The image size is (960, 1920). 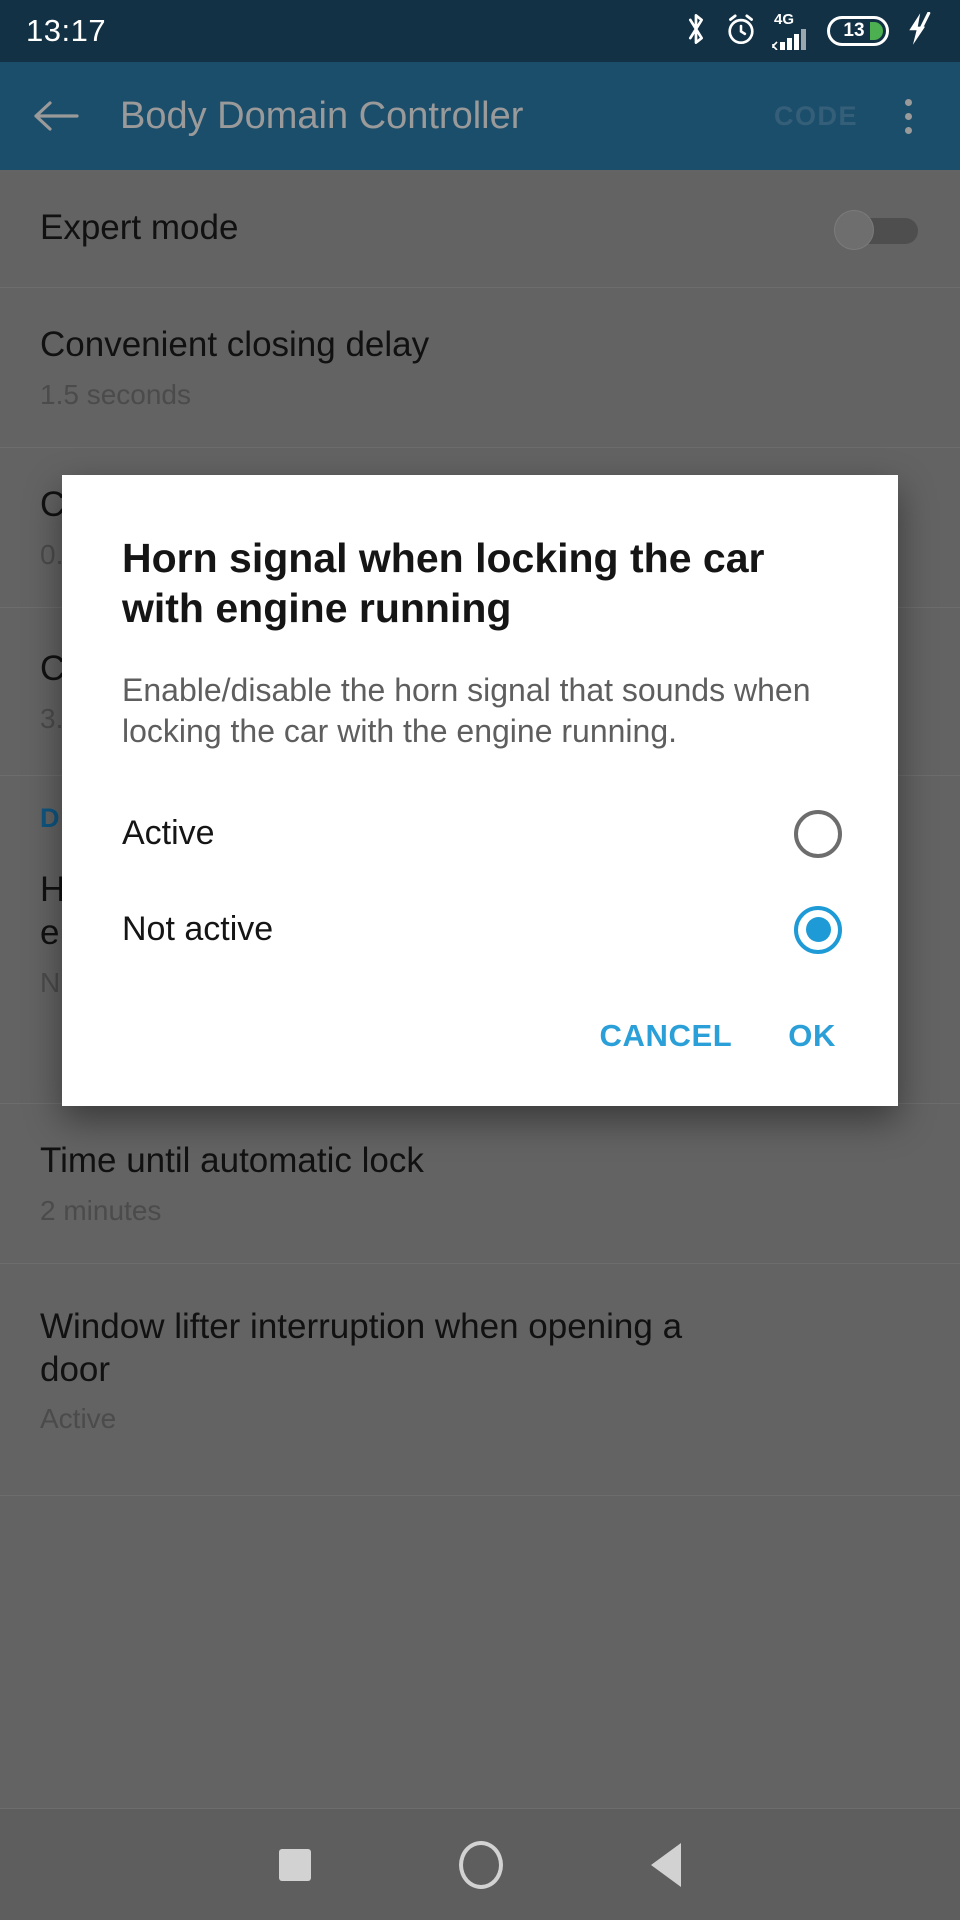 I want to click on radio-option-active: Active, so click(x=480, y=834).